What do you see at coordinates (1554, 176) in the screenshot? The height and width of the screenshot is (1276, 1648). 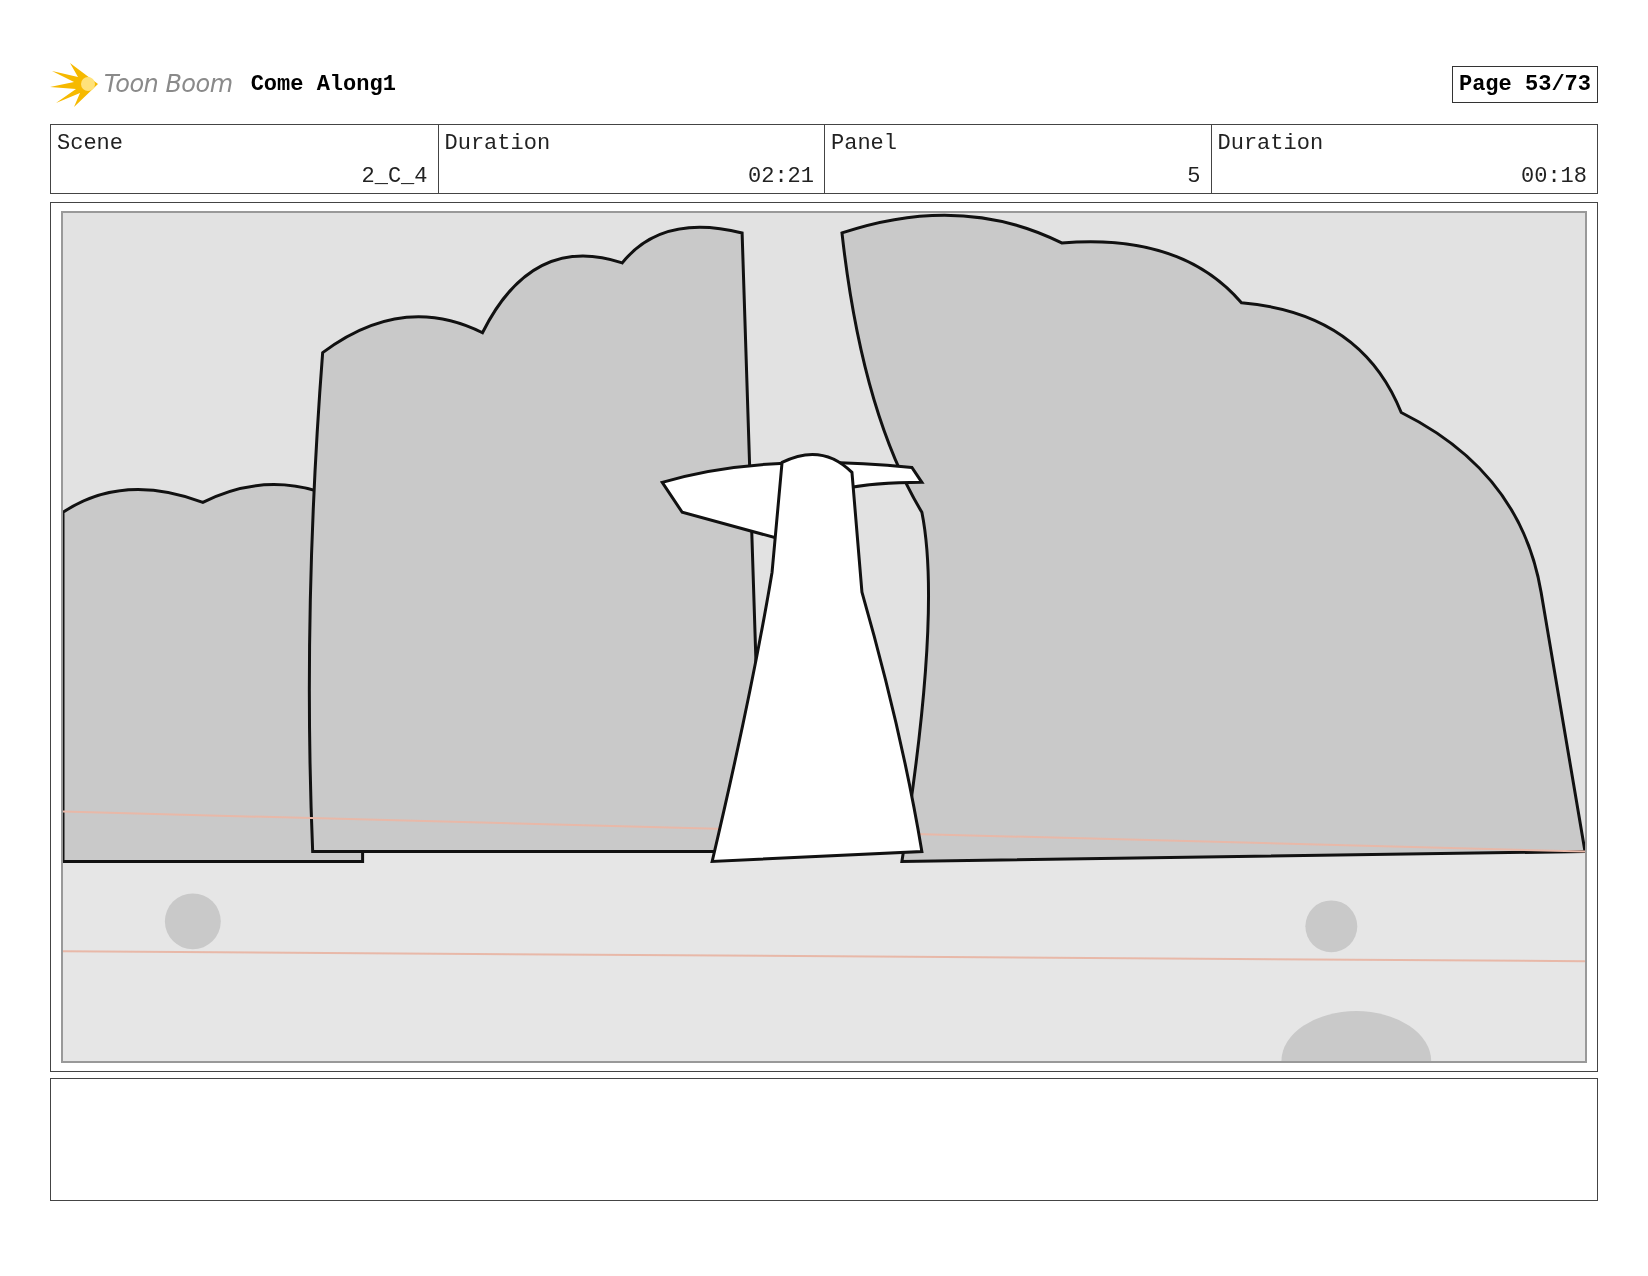 I see `table-cell: 00:18` at bounding box center [1554, 176].